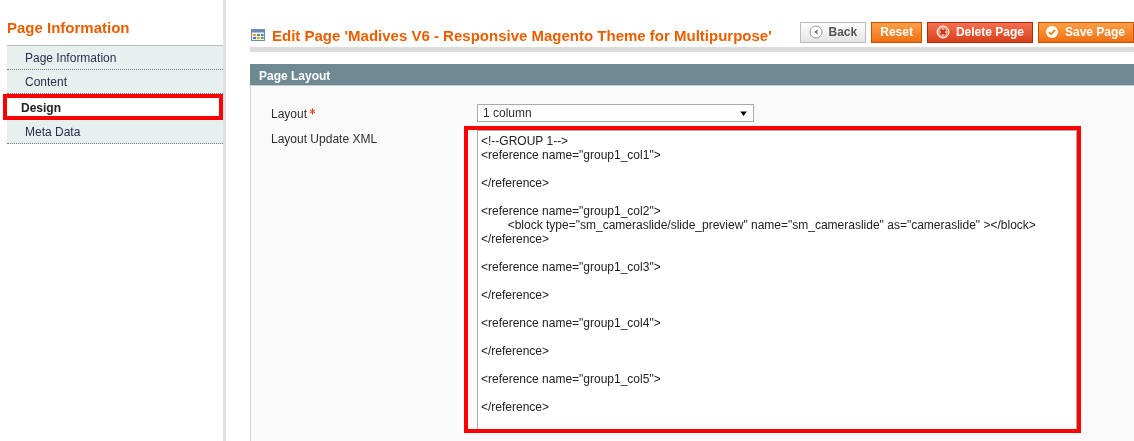  Describe the element at coordinates (942, 32) in the screenshot. I see `close-icon` at that location.